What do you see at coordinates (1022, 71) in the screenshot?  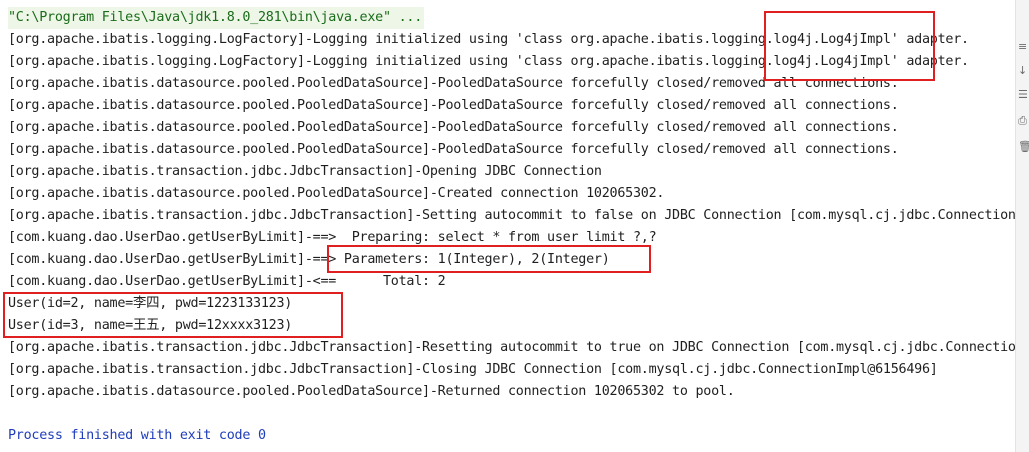 I see `soft-wrap-icon: ↓` at bounding box center [1022, 71].